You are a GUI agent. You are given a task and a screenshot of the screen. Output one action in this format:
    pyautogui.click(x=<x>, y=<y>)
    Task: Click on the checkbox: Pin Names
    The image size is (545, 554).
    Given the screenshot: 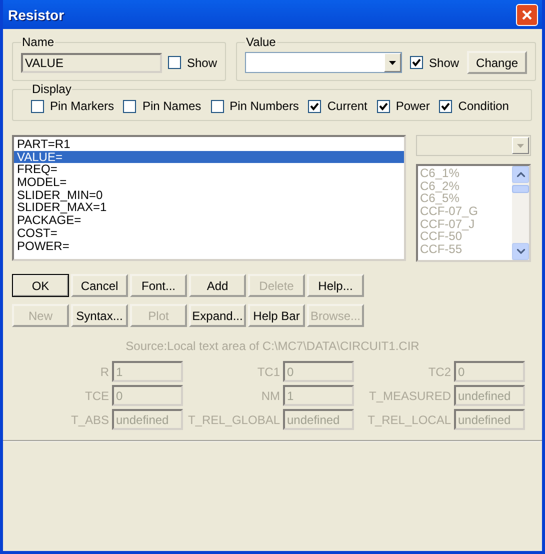 What is the action you would take?
    pyautogui.click(x=162, y=106)
    